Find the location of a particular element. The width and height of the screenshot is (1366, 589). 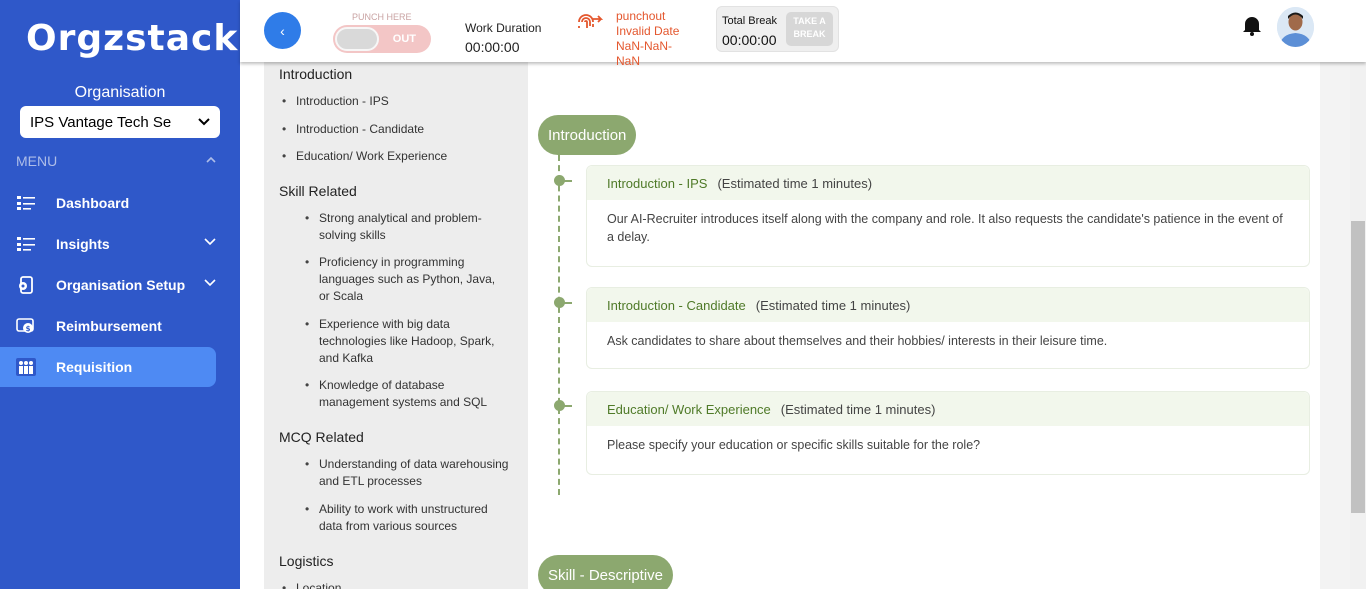

toggle-knob is located at coordinates (357, 39).